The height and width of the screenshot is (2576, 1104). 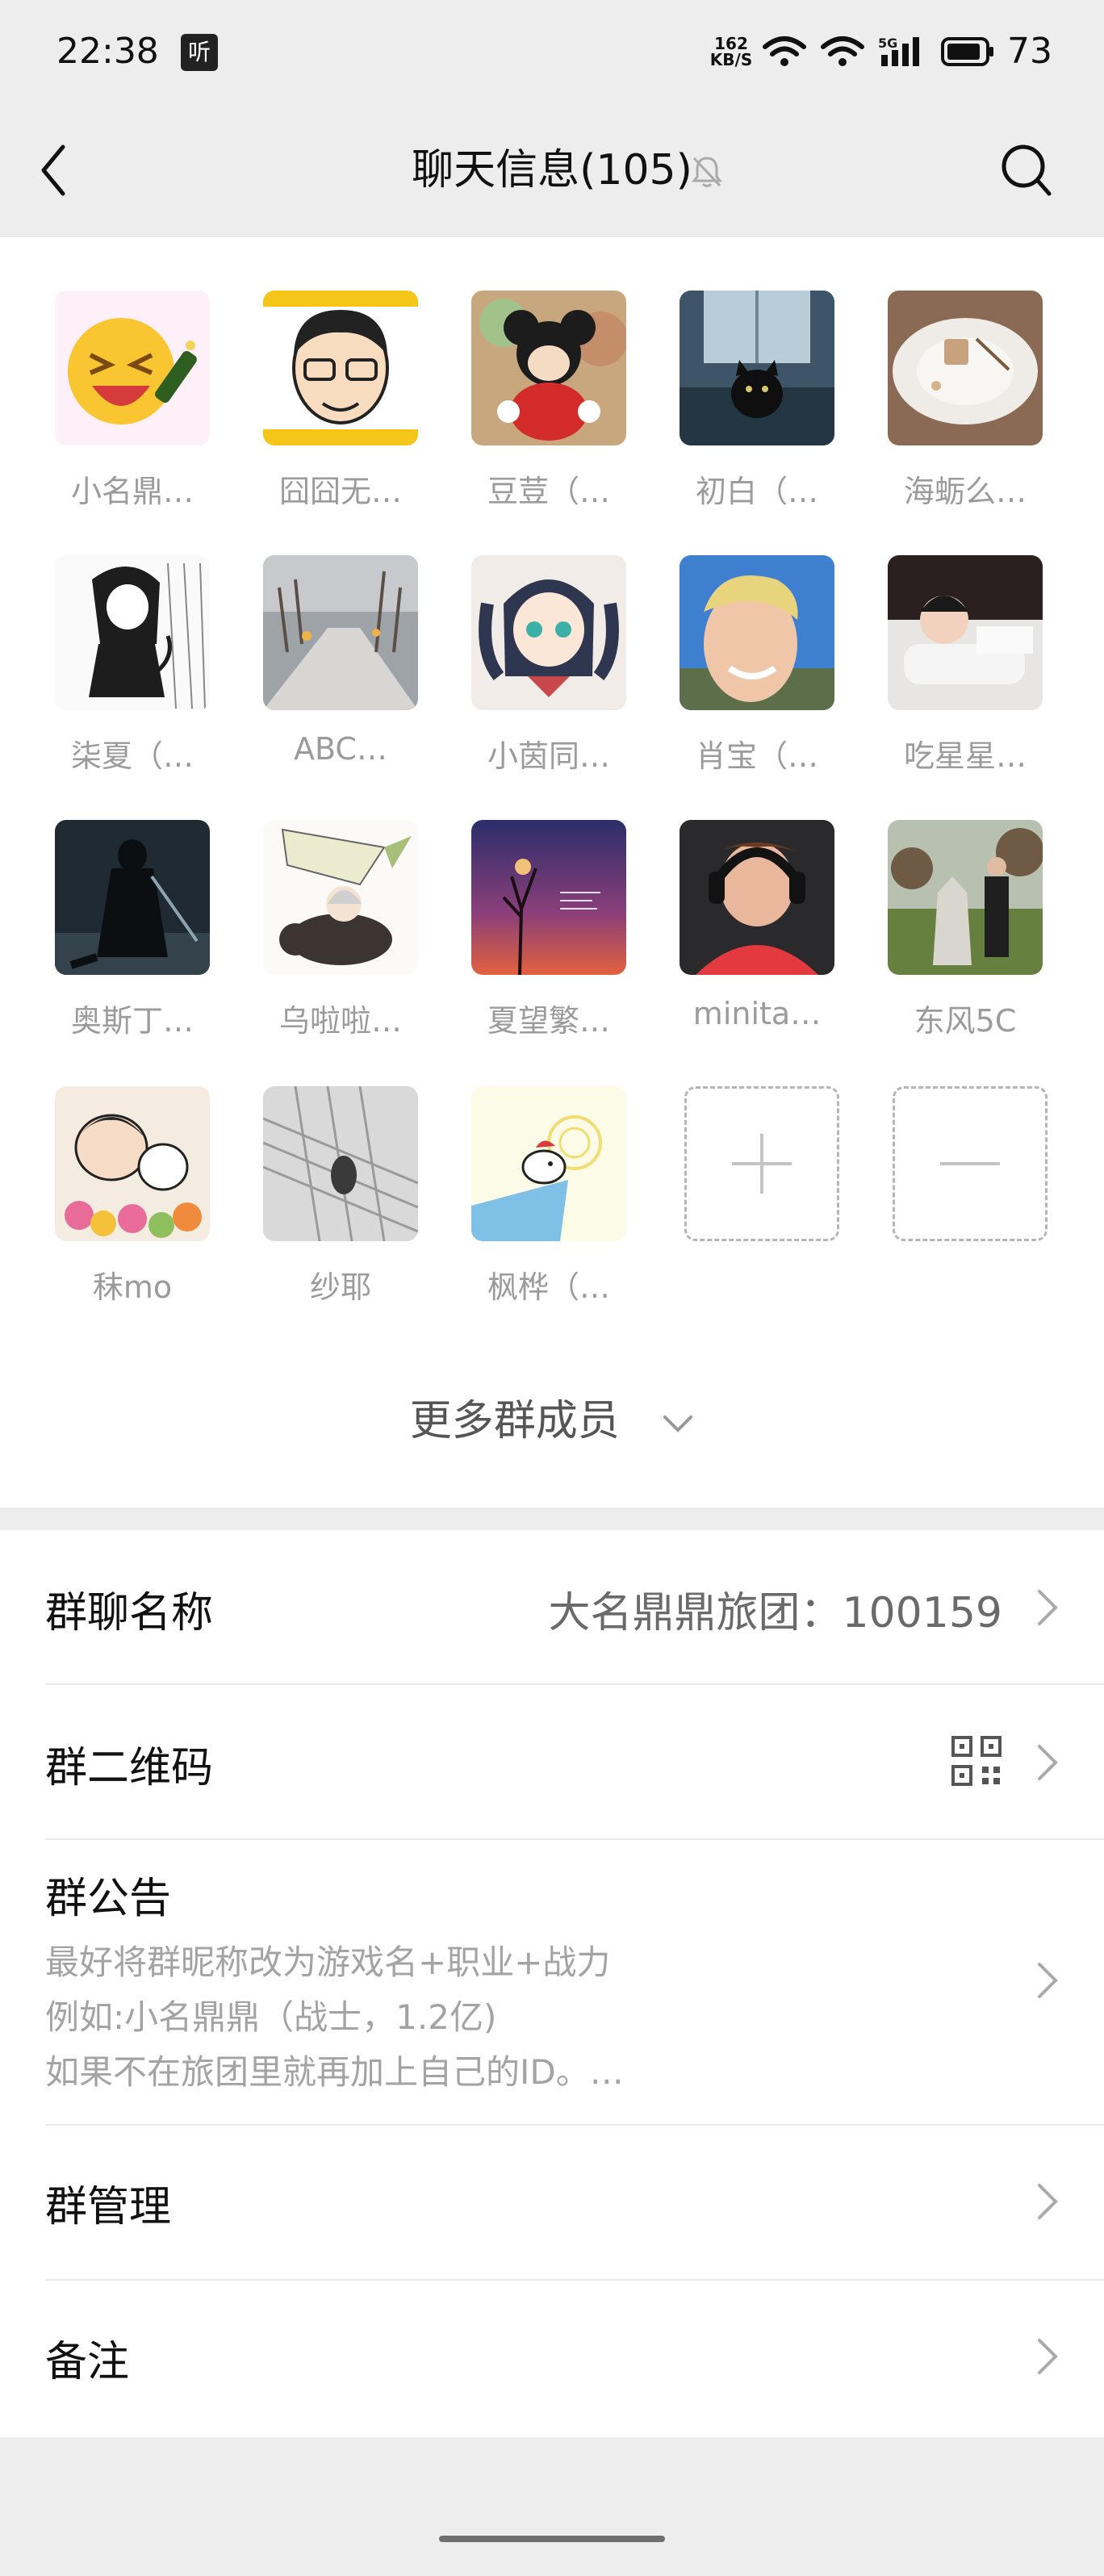 I want to click on avatar-boy-lying, so click(x=965, y=632).